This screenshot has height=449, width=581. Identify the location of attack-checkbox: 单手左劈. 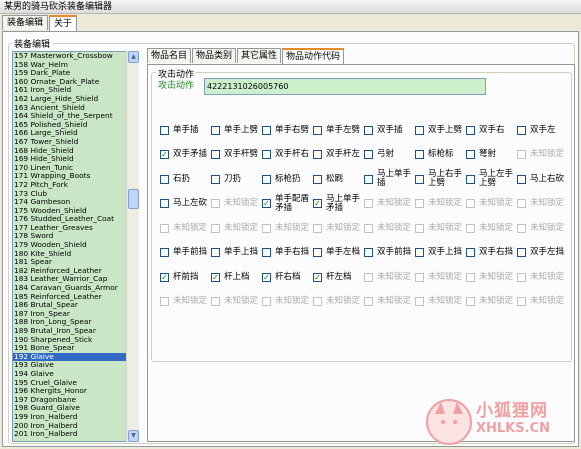
(338, 130).